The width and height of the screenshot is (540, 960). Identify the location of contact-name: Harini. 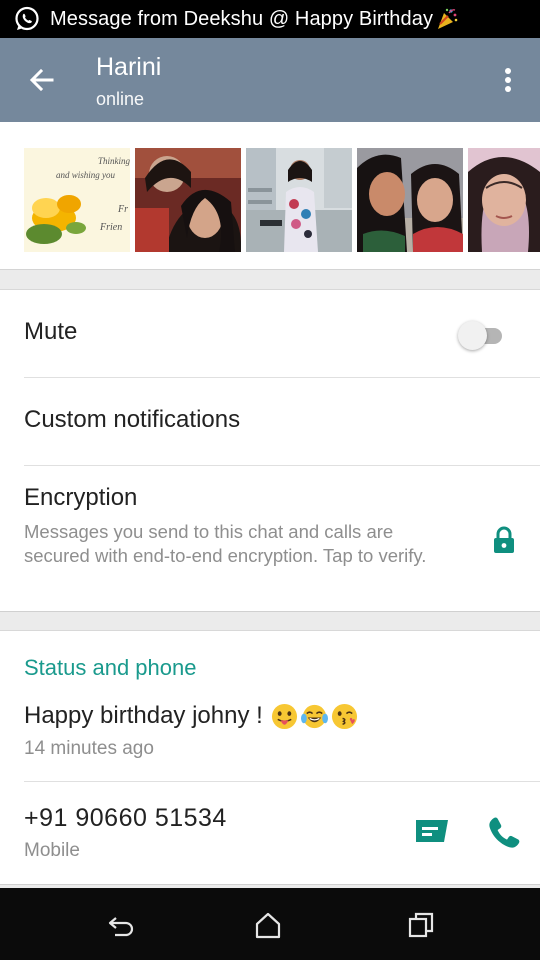
(129, 67).